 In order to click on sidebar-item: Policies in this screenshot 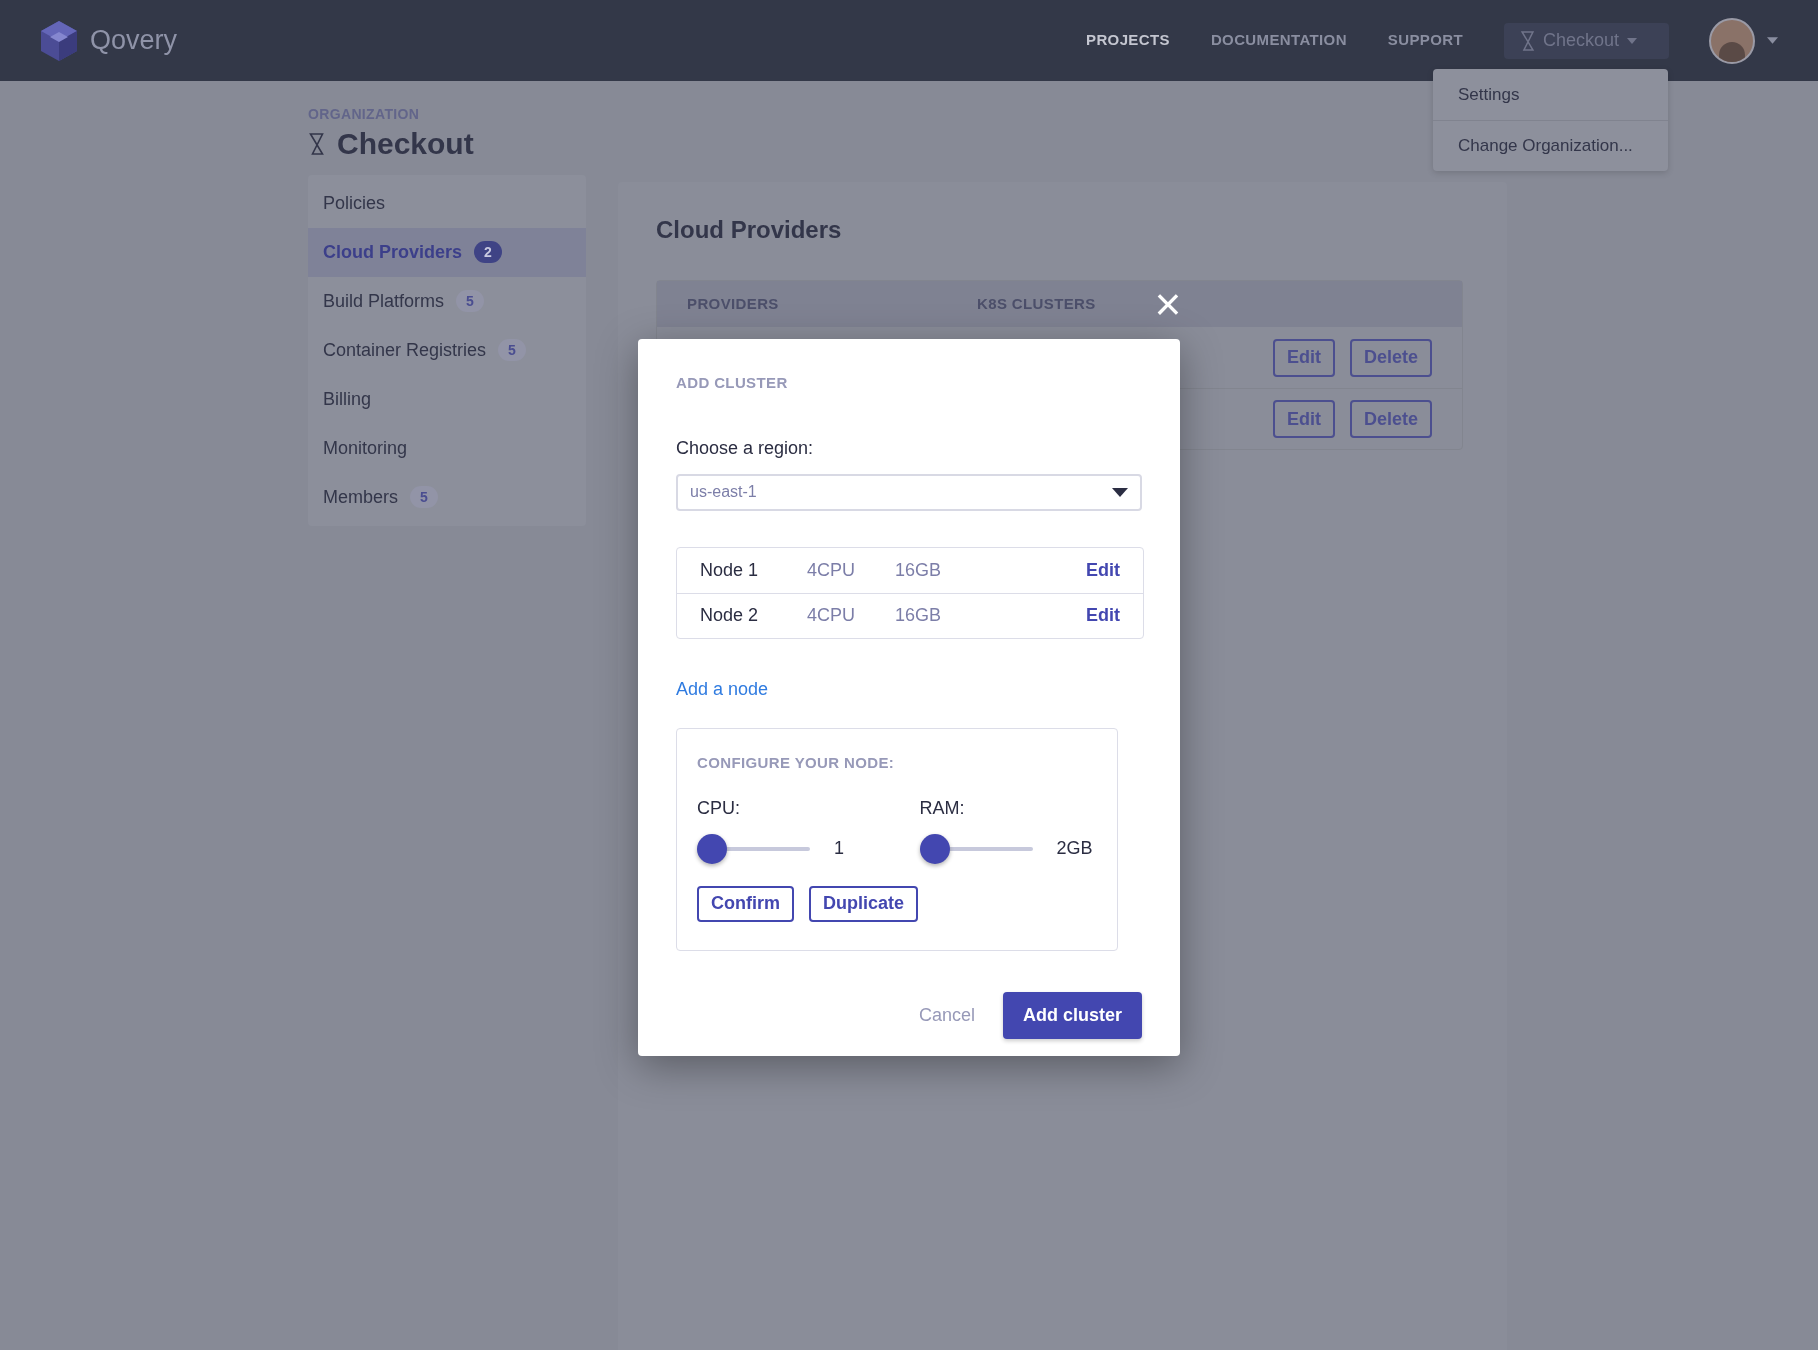, I will do `click(447, 203)`.